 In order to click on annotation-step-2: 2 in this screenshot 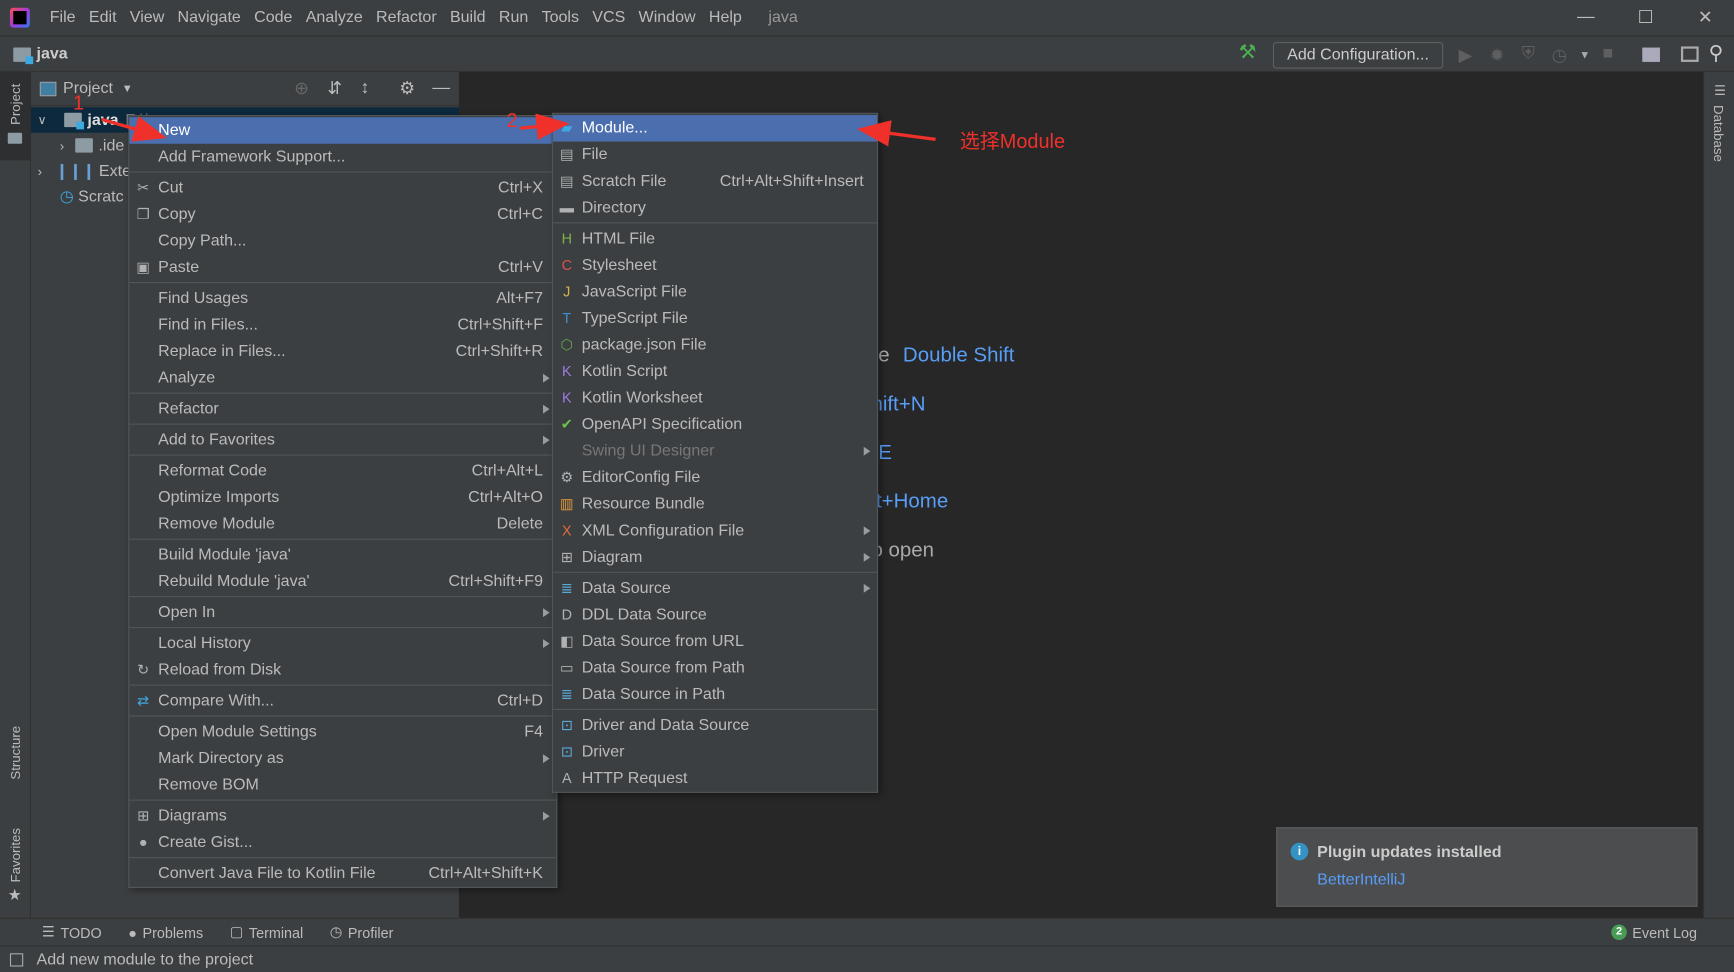, I will do `click(512, 120)`.